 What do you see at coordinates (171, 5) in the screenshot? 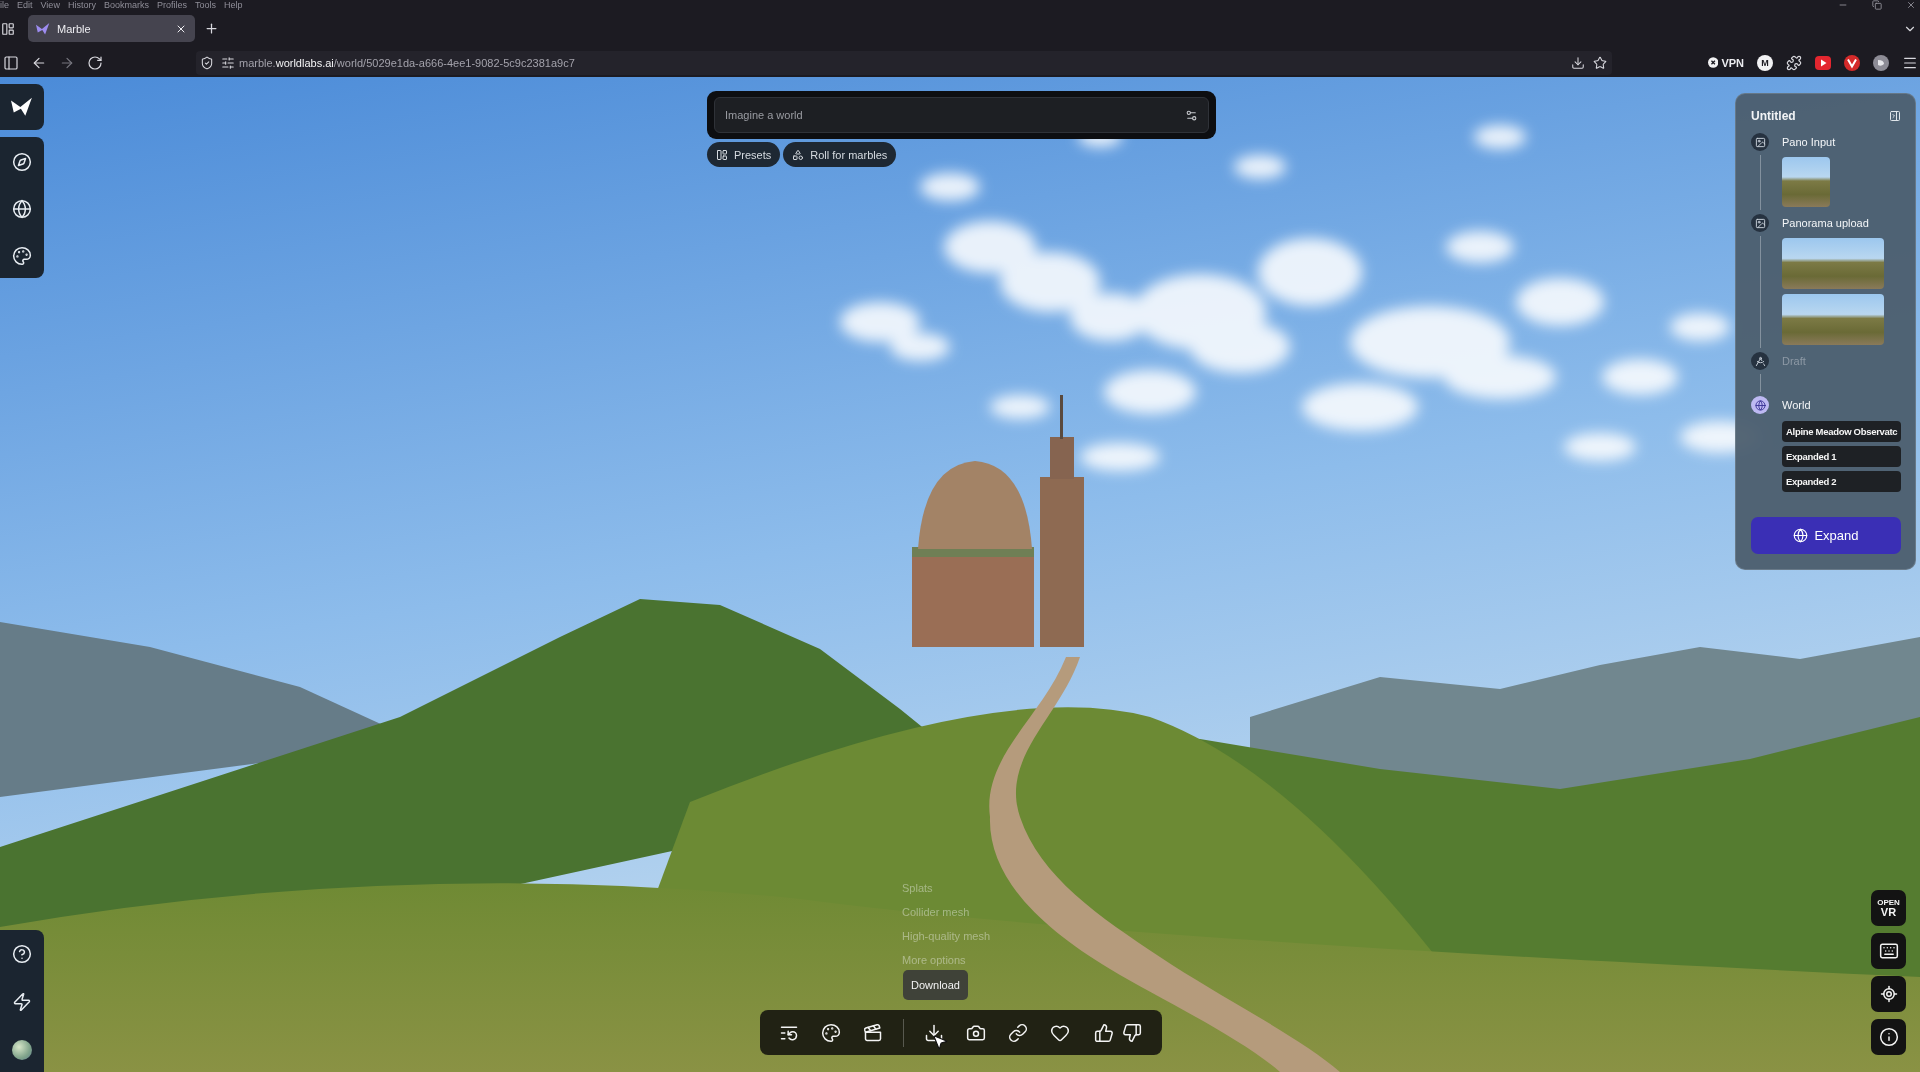
I see `menu-item: Profiles` at bounding box center [171, 5].